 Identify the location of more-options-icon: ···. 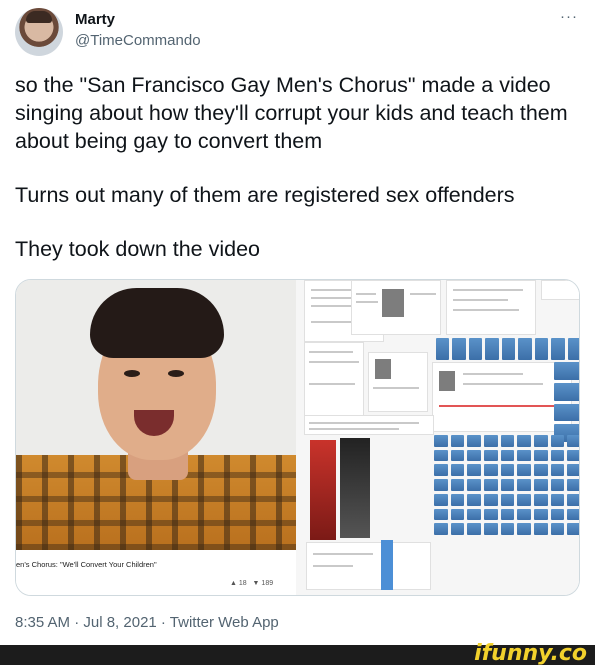
(569, 16).